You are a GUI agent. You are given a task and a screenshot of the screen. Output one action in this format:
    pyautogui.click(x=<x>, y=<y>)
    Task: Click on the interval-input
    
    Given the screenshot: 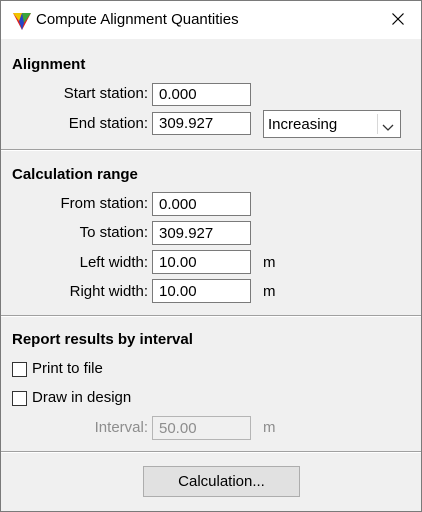 What is the action you would take?
    pyautogui.click(x=201, y=428)
    